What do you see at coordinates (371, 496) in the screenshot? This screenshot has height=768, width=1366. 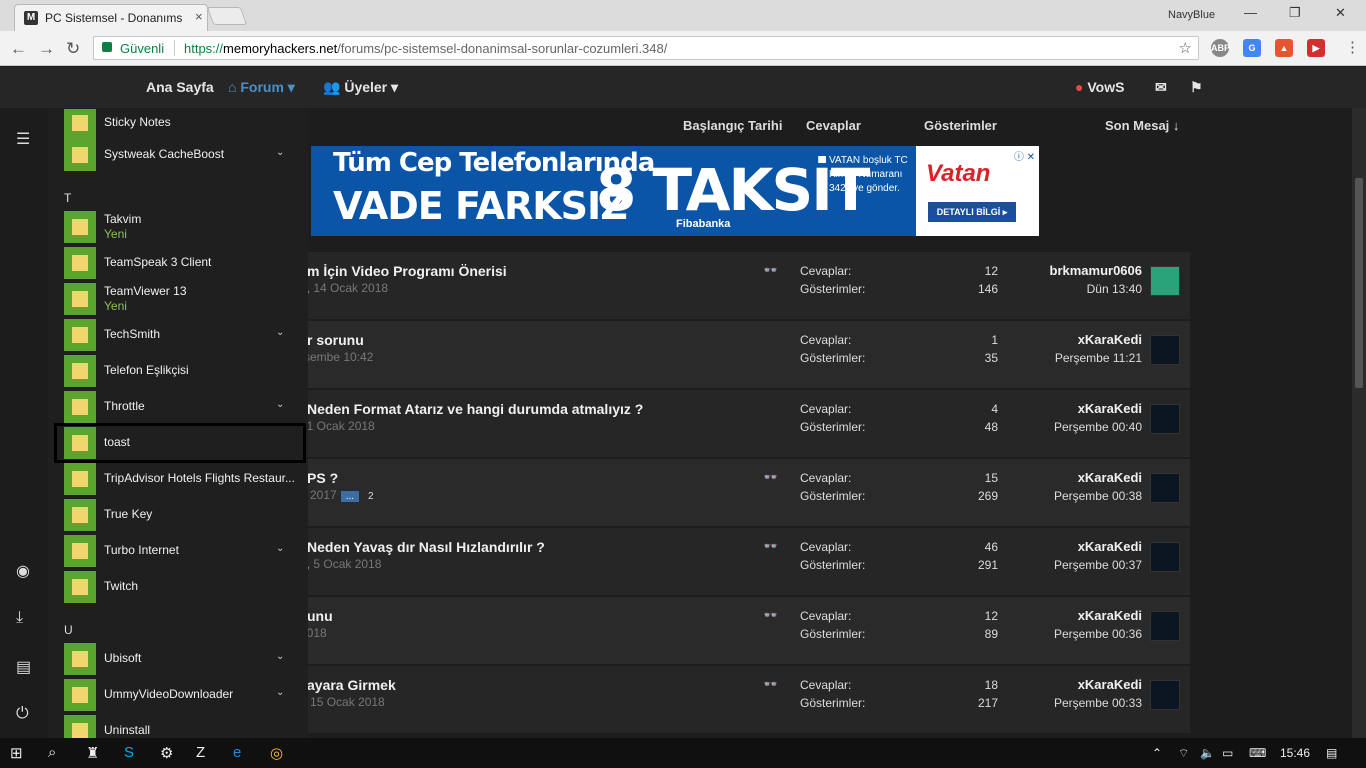 I see `page-link: 2` at bounding box center [371, 496].